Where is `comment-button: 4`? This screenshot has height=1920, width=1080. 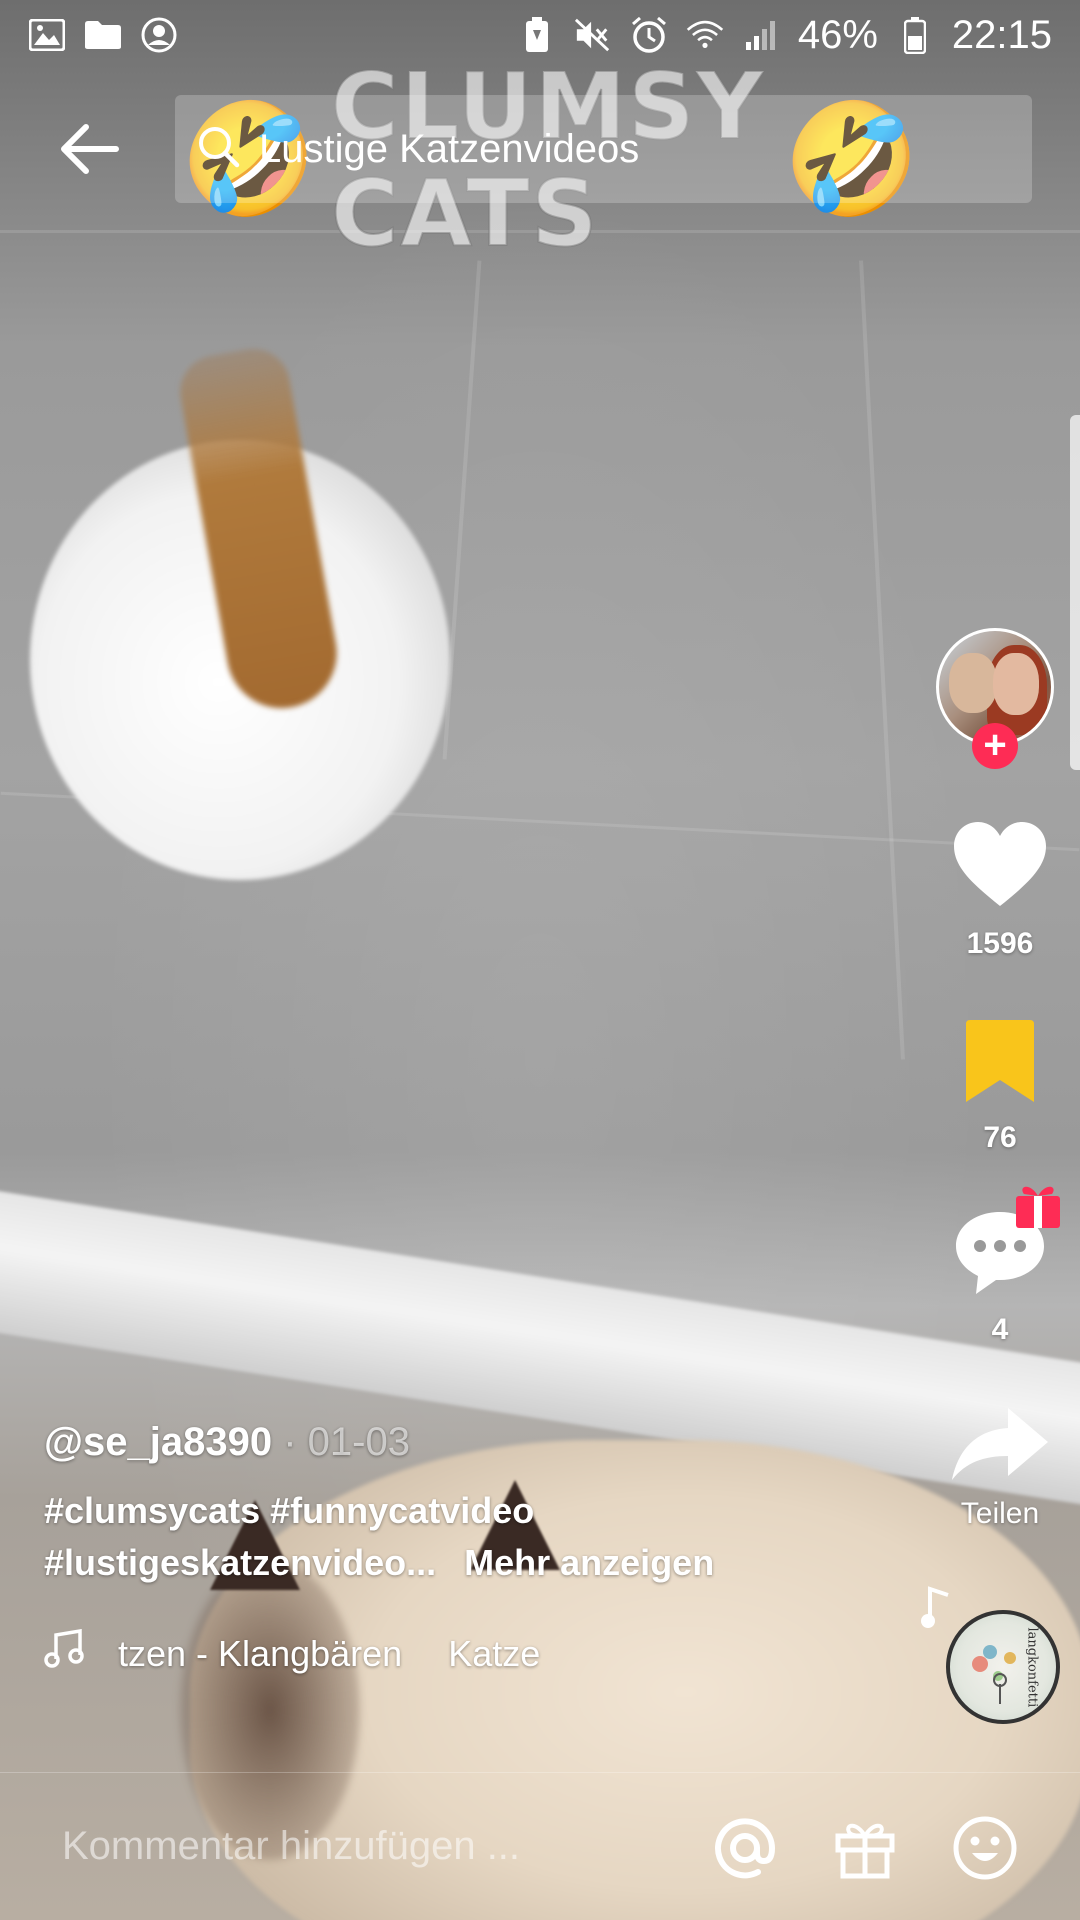
comment-button: 4 is located at coordinates (1000, 1266).